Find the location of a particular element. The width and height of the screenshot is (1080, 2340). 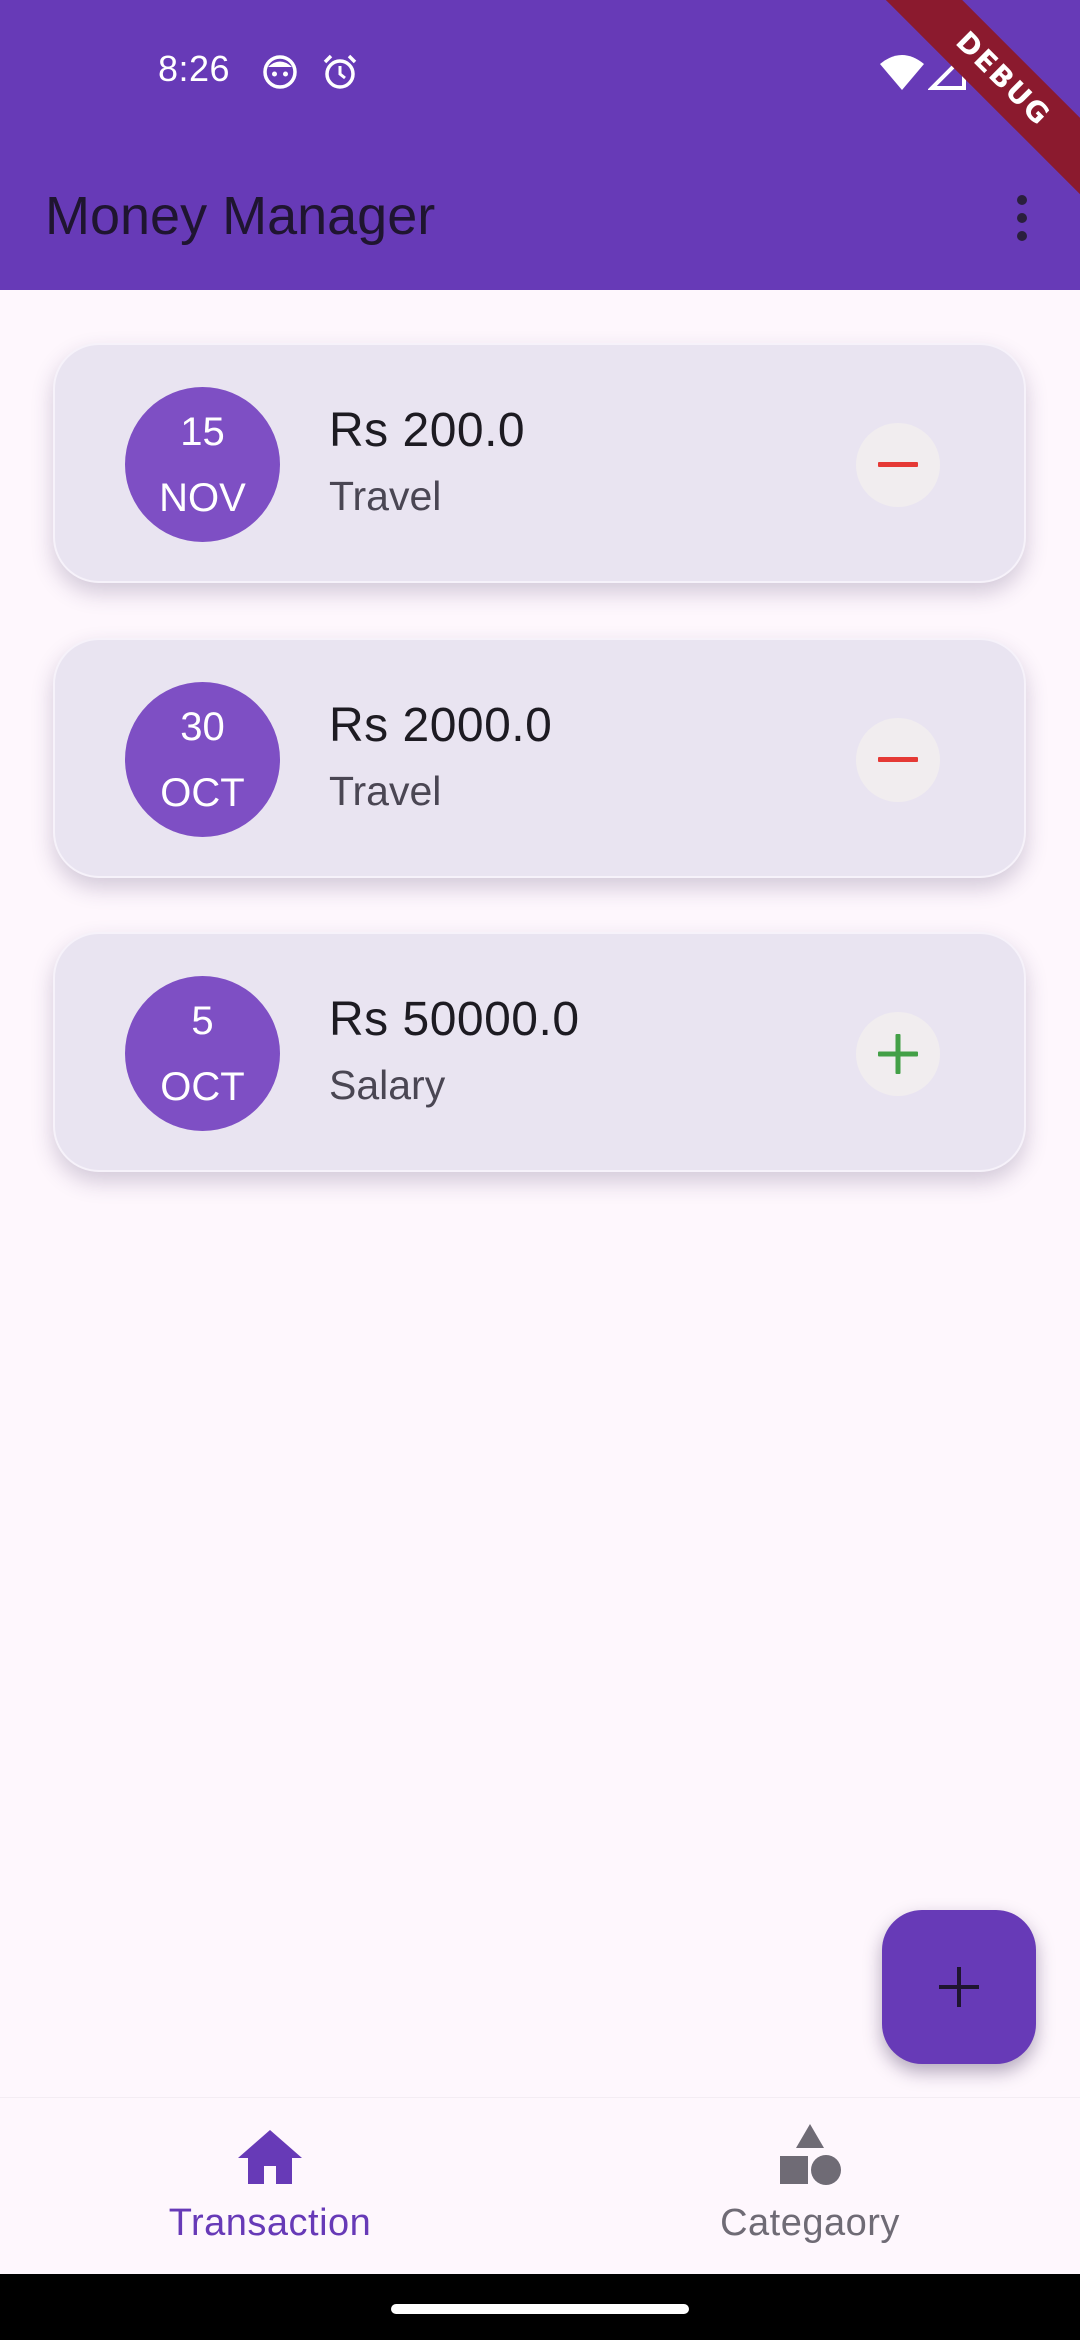

date-day: 15 is located at coordinates (202, 431).